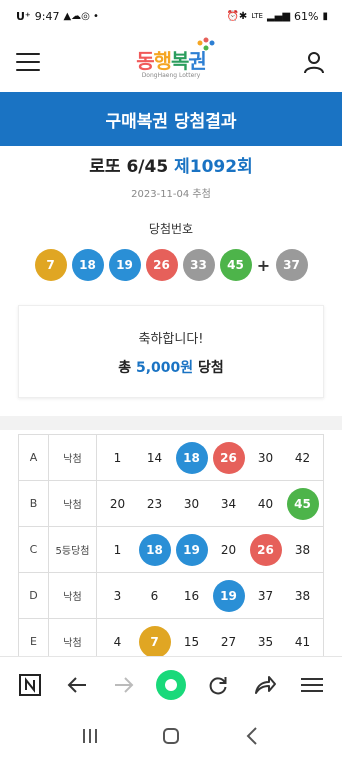 The width and height of the screenshot is (342, 760). Describe the element at coordinates (171, 164) in the screenshot. I see `draw-title: 로또 6/45 제1092회` at that location.